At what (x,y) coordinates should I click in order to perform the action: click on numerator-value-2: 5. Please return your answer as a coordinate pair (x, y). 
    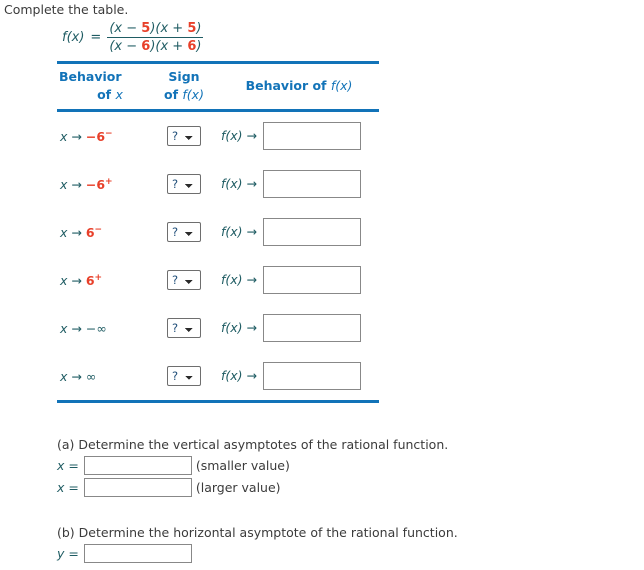
    Looking at the image, I should click on (192, 28).